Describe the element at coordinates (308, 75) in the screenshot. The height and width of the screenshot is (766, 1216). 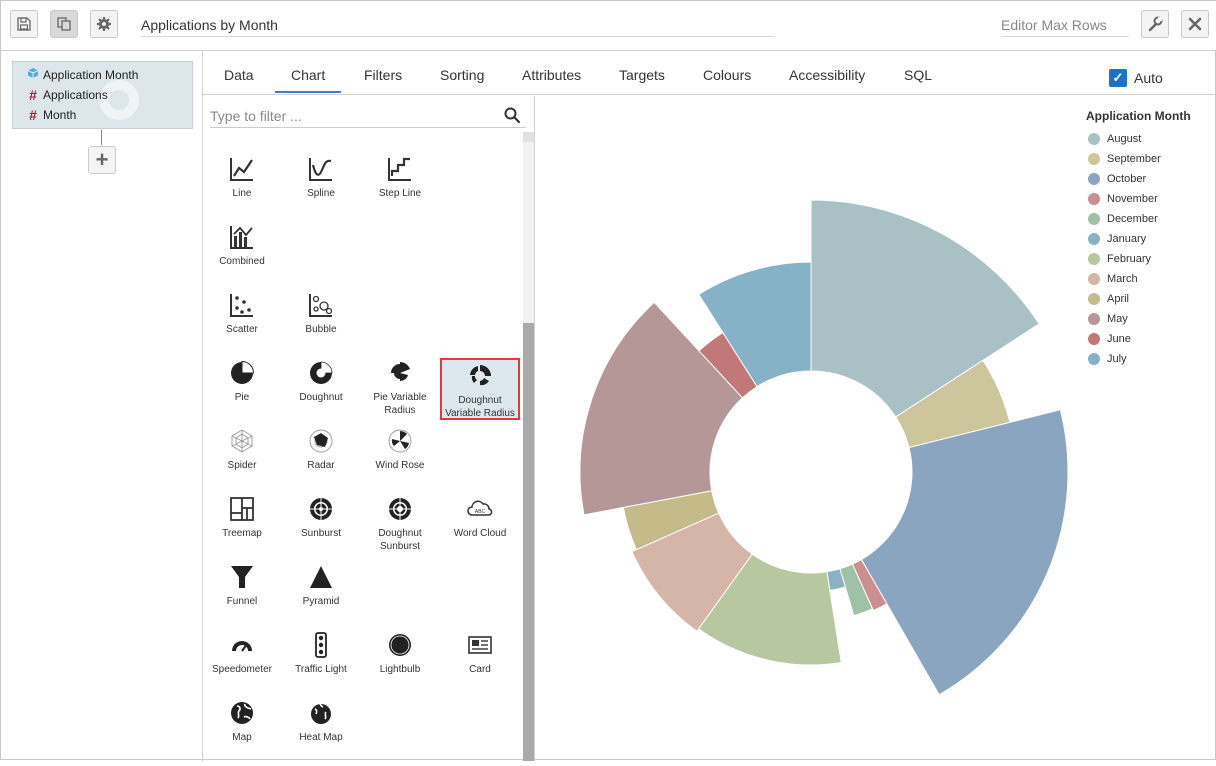
I see `tab-chart: Chart` at that location.